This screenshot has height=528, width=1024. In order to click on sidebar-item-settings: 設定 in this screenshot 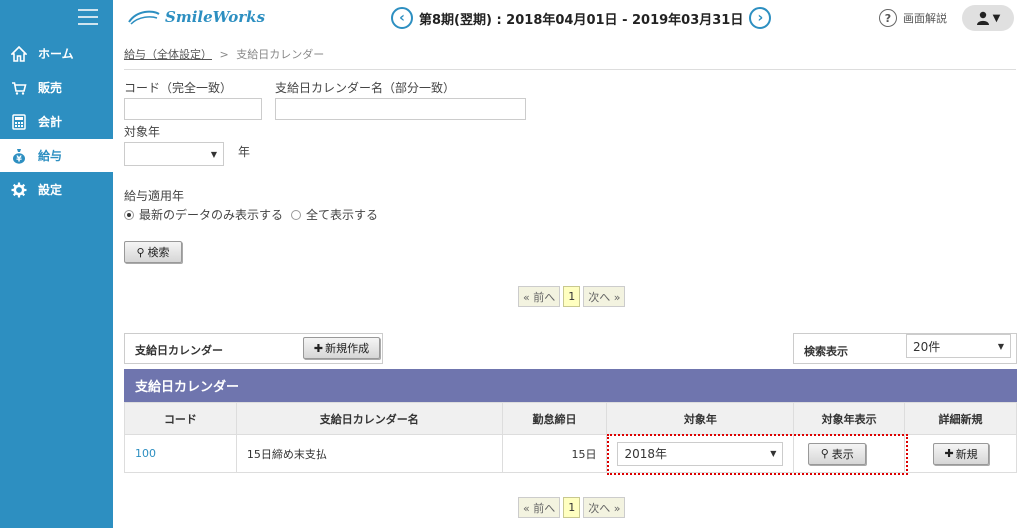, I will do `click(56, 189)`.